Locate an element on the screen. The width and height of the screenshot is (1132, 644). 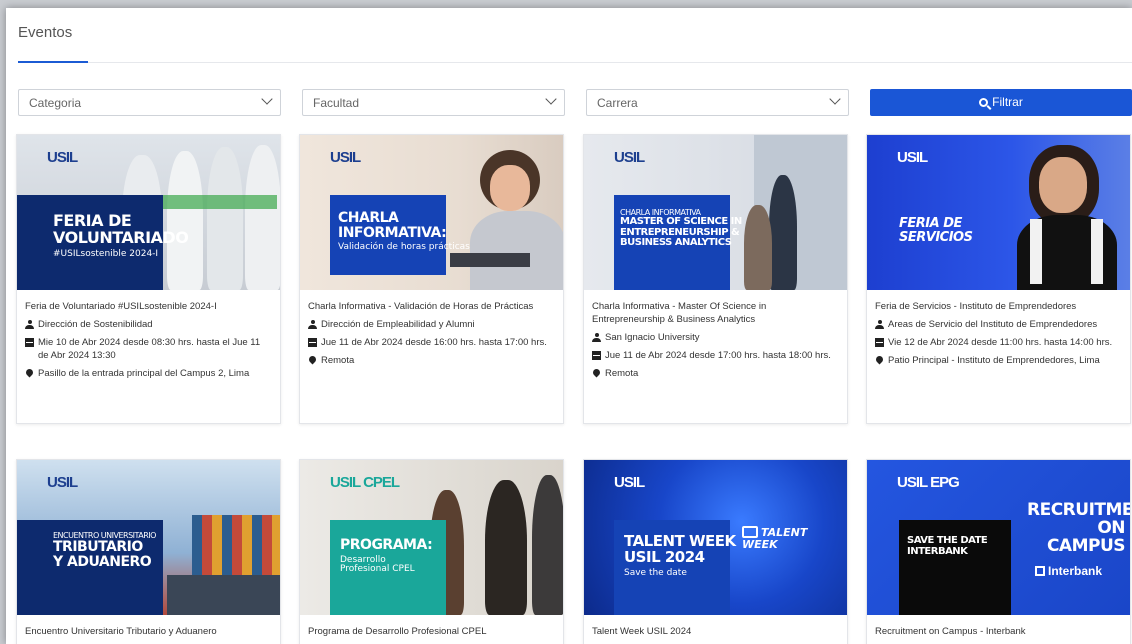
interbank-logo: Interbank is located at coordinates (1068, 571).